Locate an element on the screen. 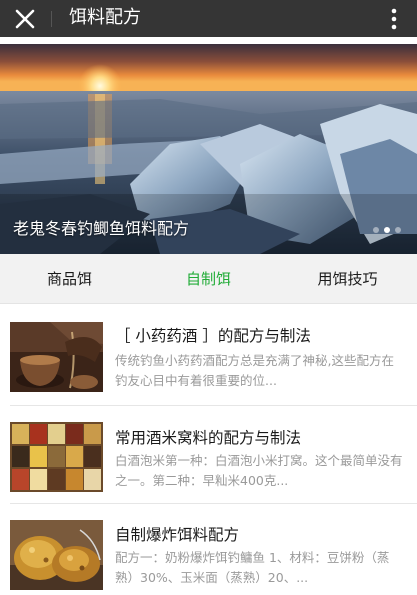  tab-homemade-bait: 自制饵 is located at coordinates (208, 278).